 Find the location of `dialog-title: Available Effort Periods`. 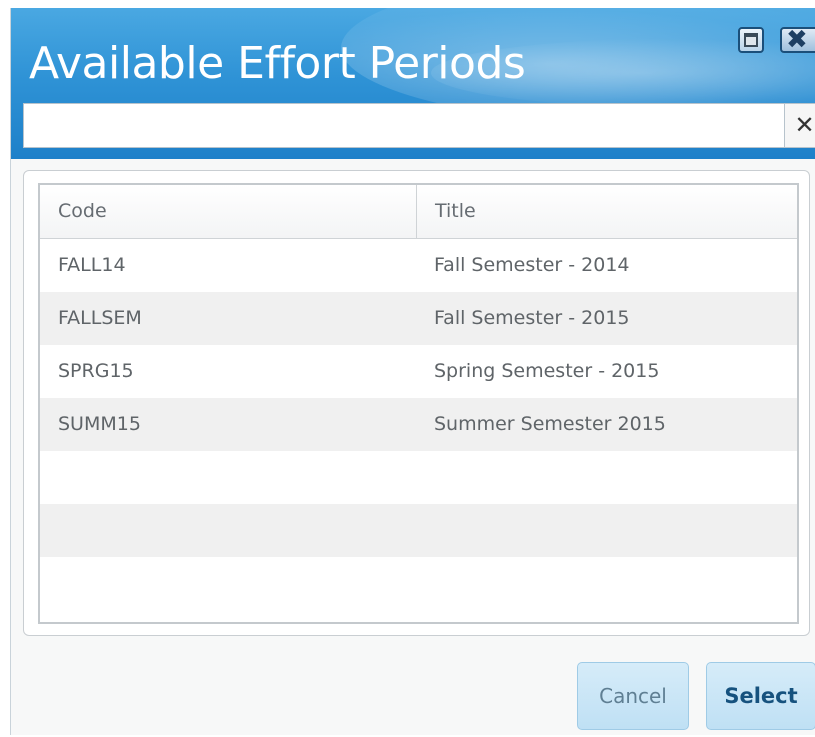

dialog-title: Available Effort Periods is located at coordinates (277, 63).